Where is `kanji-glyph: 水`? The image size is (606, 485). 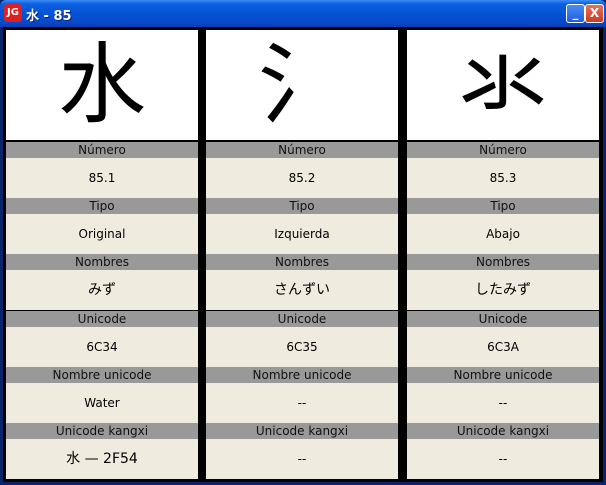 kanji-glyph: 水 is located at coordinates (101, 84).